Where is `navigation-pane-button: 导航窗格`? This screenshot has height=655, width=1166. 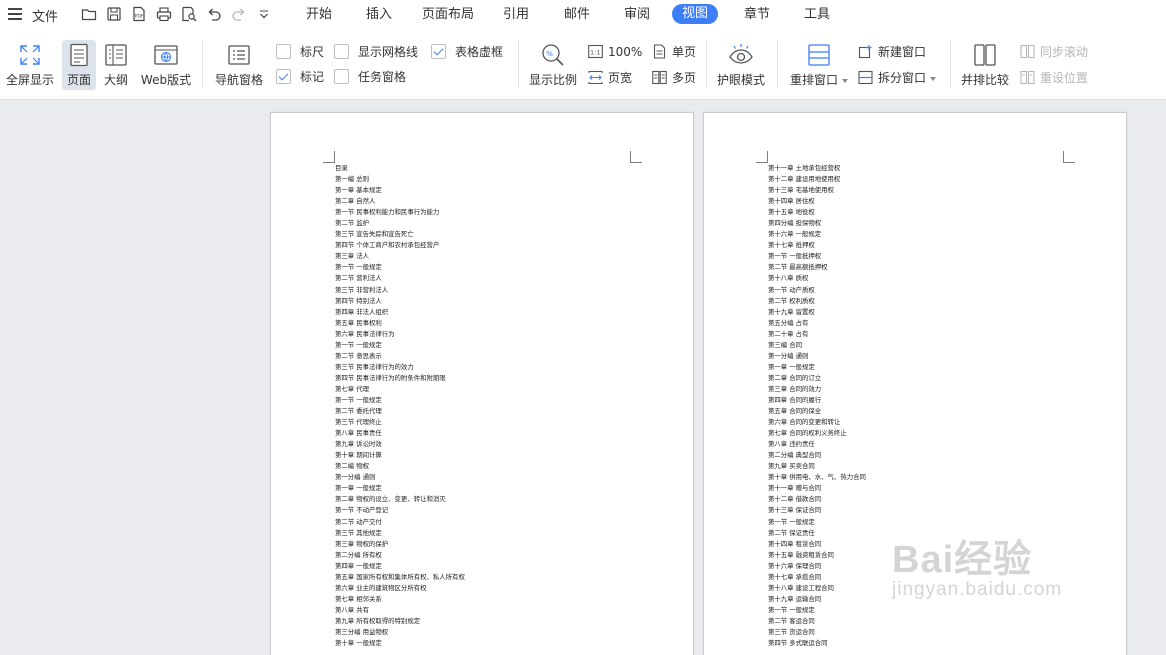 navigation-pane-button: 导航窗格 is located at coordinates (239, 65).